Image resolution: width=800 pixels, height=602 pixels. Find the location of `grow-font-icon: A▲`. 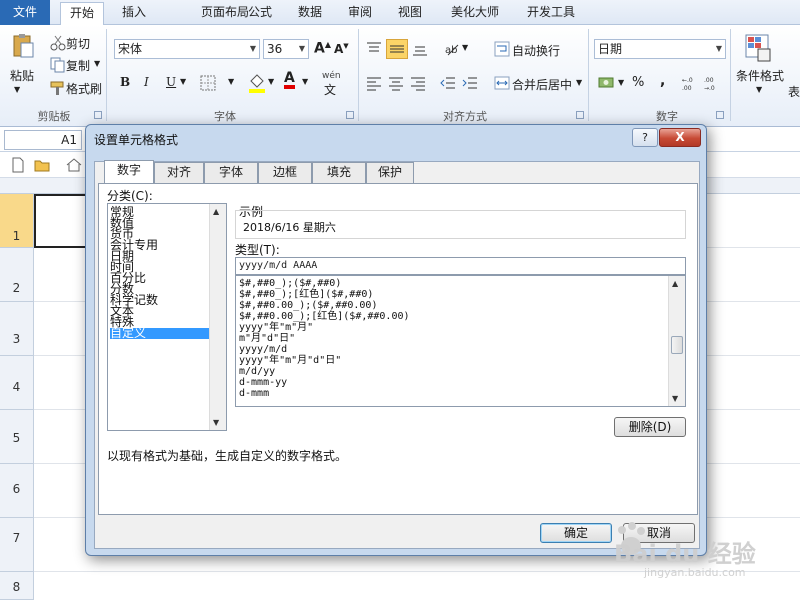

grow-font-icon: A▲ is located at coordinates (322, 48).